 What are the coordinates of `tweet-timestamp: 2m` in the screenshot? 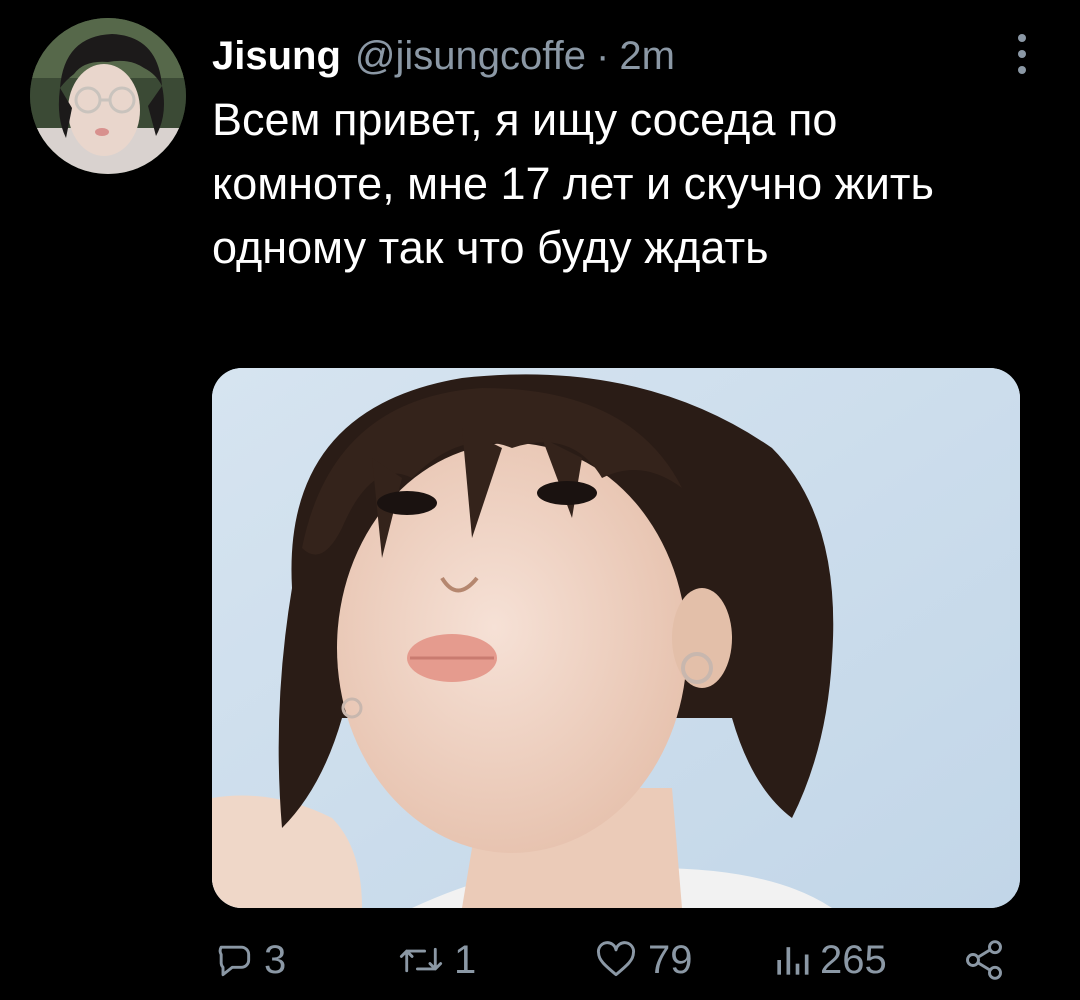 It's located at (647, 56).